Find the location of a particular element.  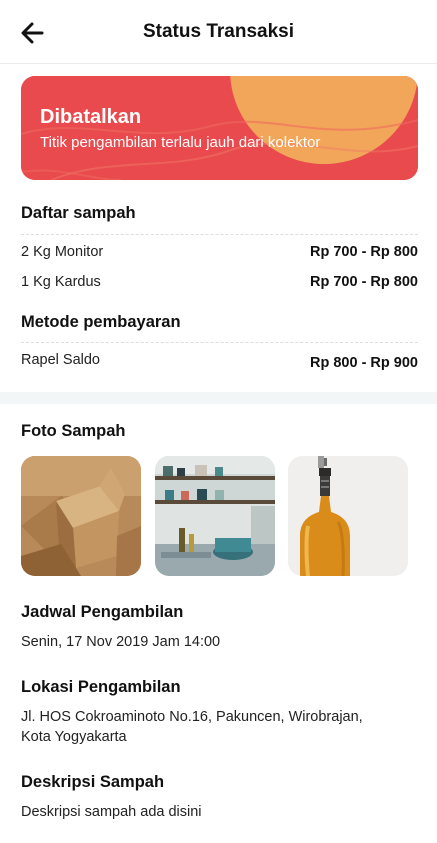

waste-item-label: 2 Kg Monitor is located at coordinates (62, 252).